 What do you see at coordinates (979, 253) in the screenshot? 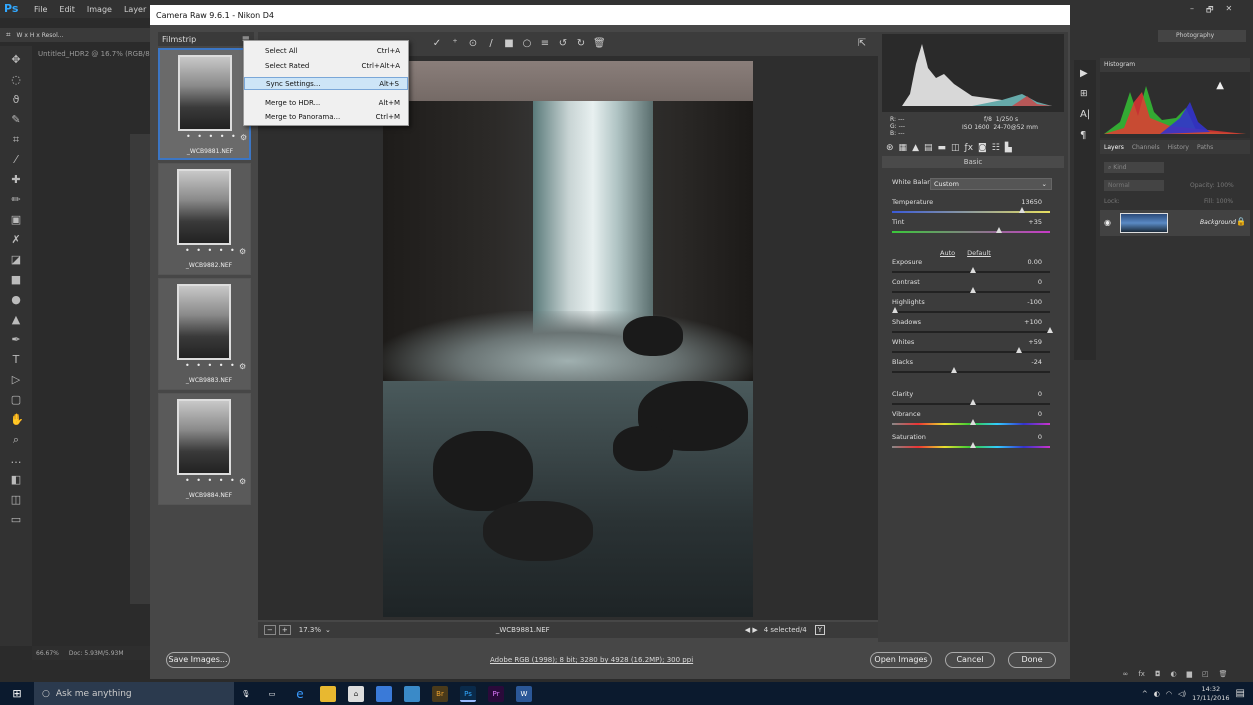
I see `default-link: Default` at bounding box center [979, 253].